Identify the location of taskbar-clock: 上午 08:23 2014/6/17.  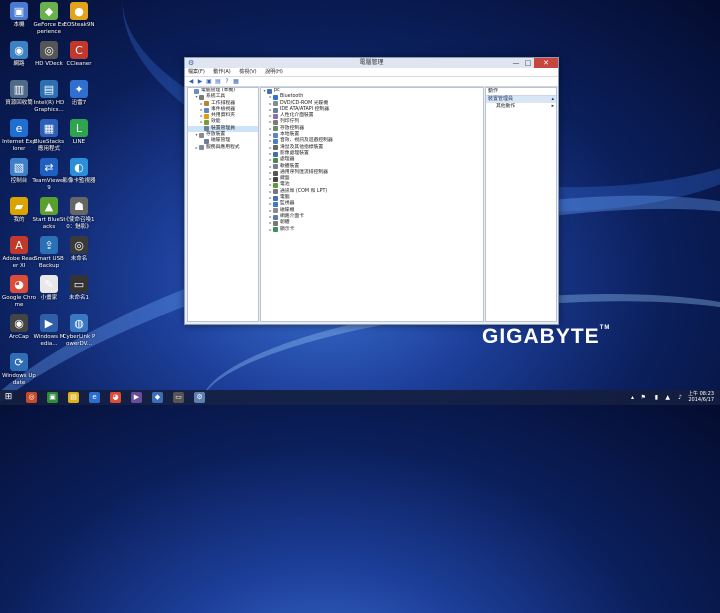
(701, 397).